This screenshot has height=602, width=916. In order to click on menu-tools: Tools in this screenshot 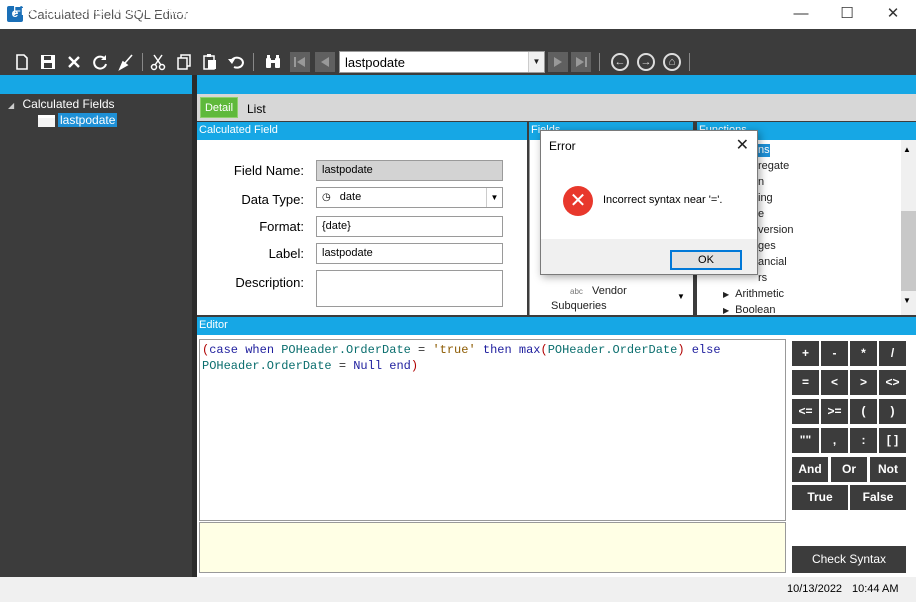, I will do `click(89, 10)`.